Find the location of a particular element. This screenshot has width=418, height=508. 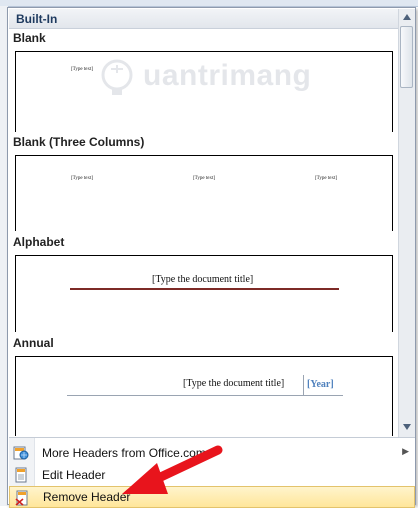

arrow-down-icon is located at coordinates (407, 427).